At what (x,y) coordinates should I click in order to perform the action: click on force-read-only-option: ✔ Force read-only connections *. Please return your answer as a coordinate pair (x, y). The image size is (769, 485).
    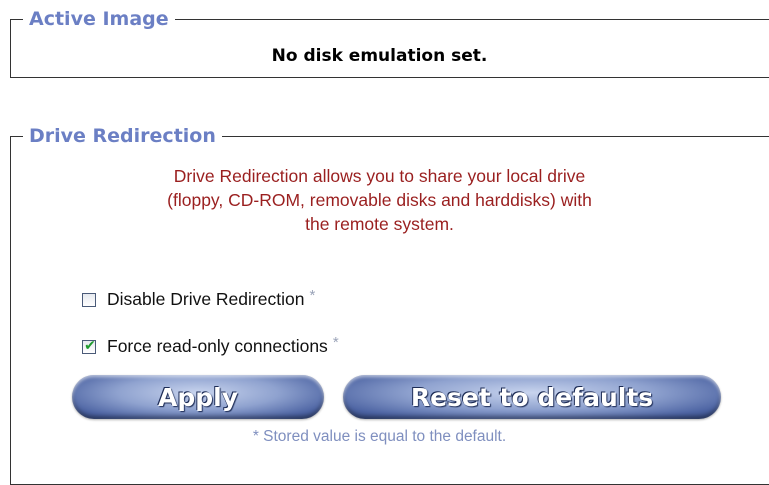
    Looking at the image, I should click on (210, 345).